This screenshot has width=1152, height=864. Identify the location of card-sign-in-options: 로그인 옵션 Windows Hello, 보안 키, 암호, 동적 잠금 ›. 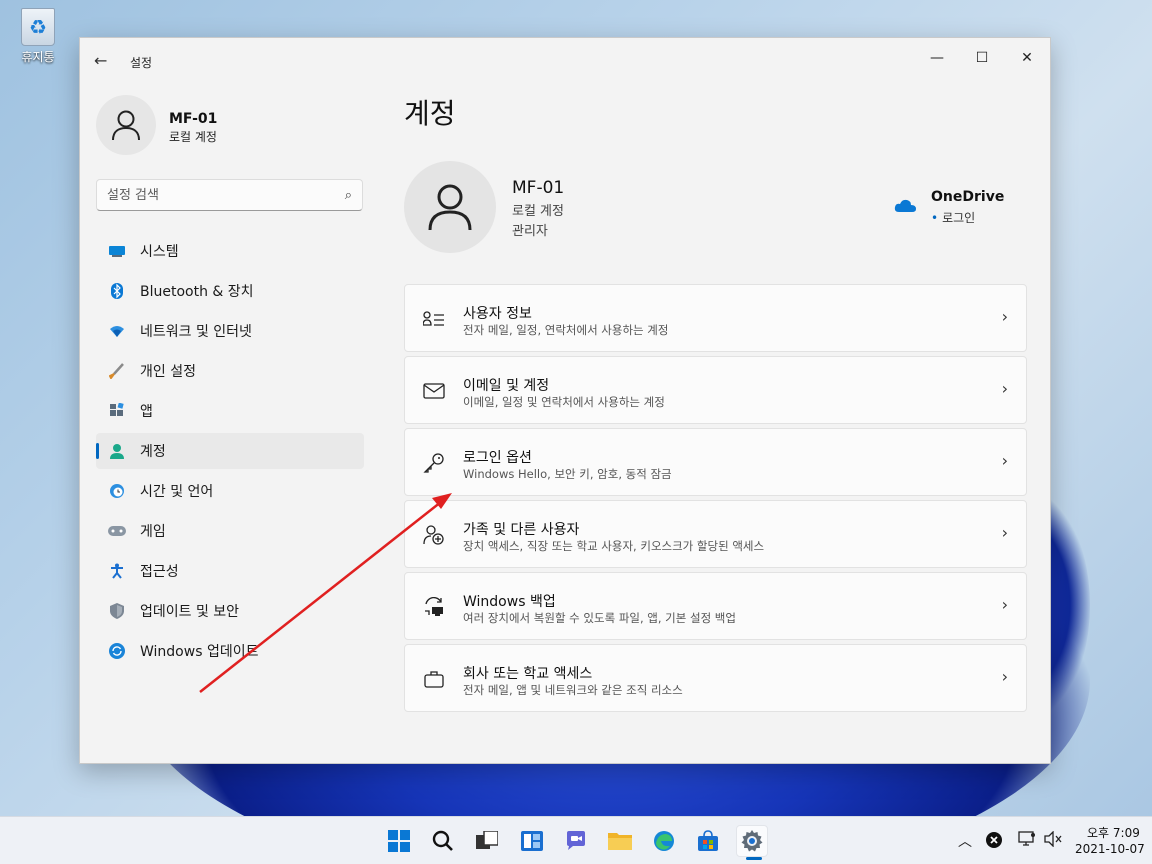
(715, 462).